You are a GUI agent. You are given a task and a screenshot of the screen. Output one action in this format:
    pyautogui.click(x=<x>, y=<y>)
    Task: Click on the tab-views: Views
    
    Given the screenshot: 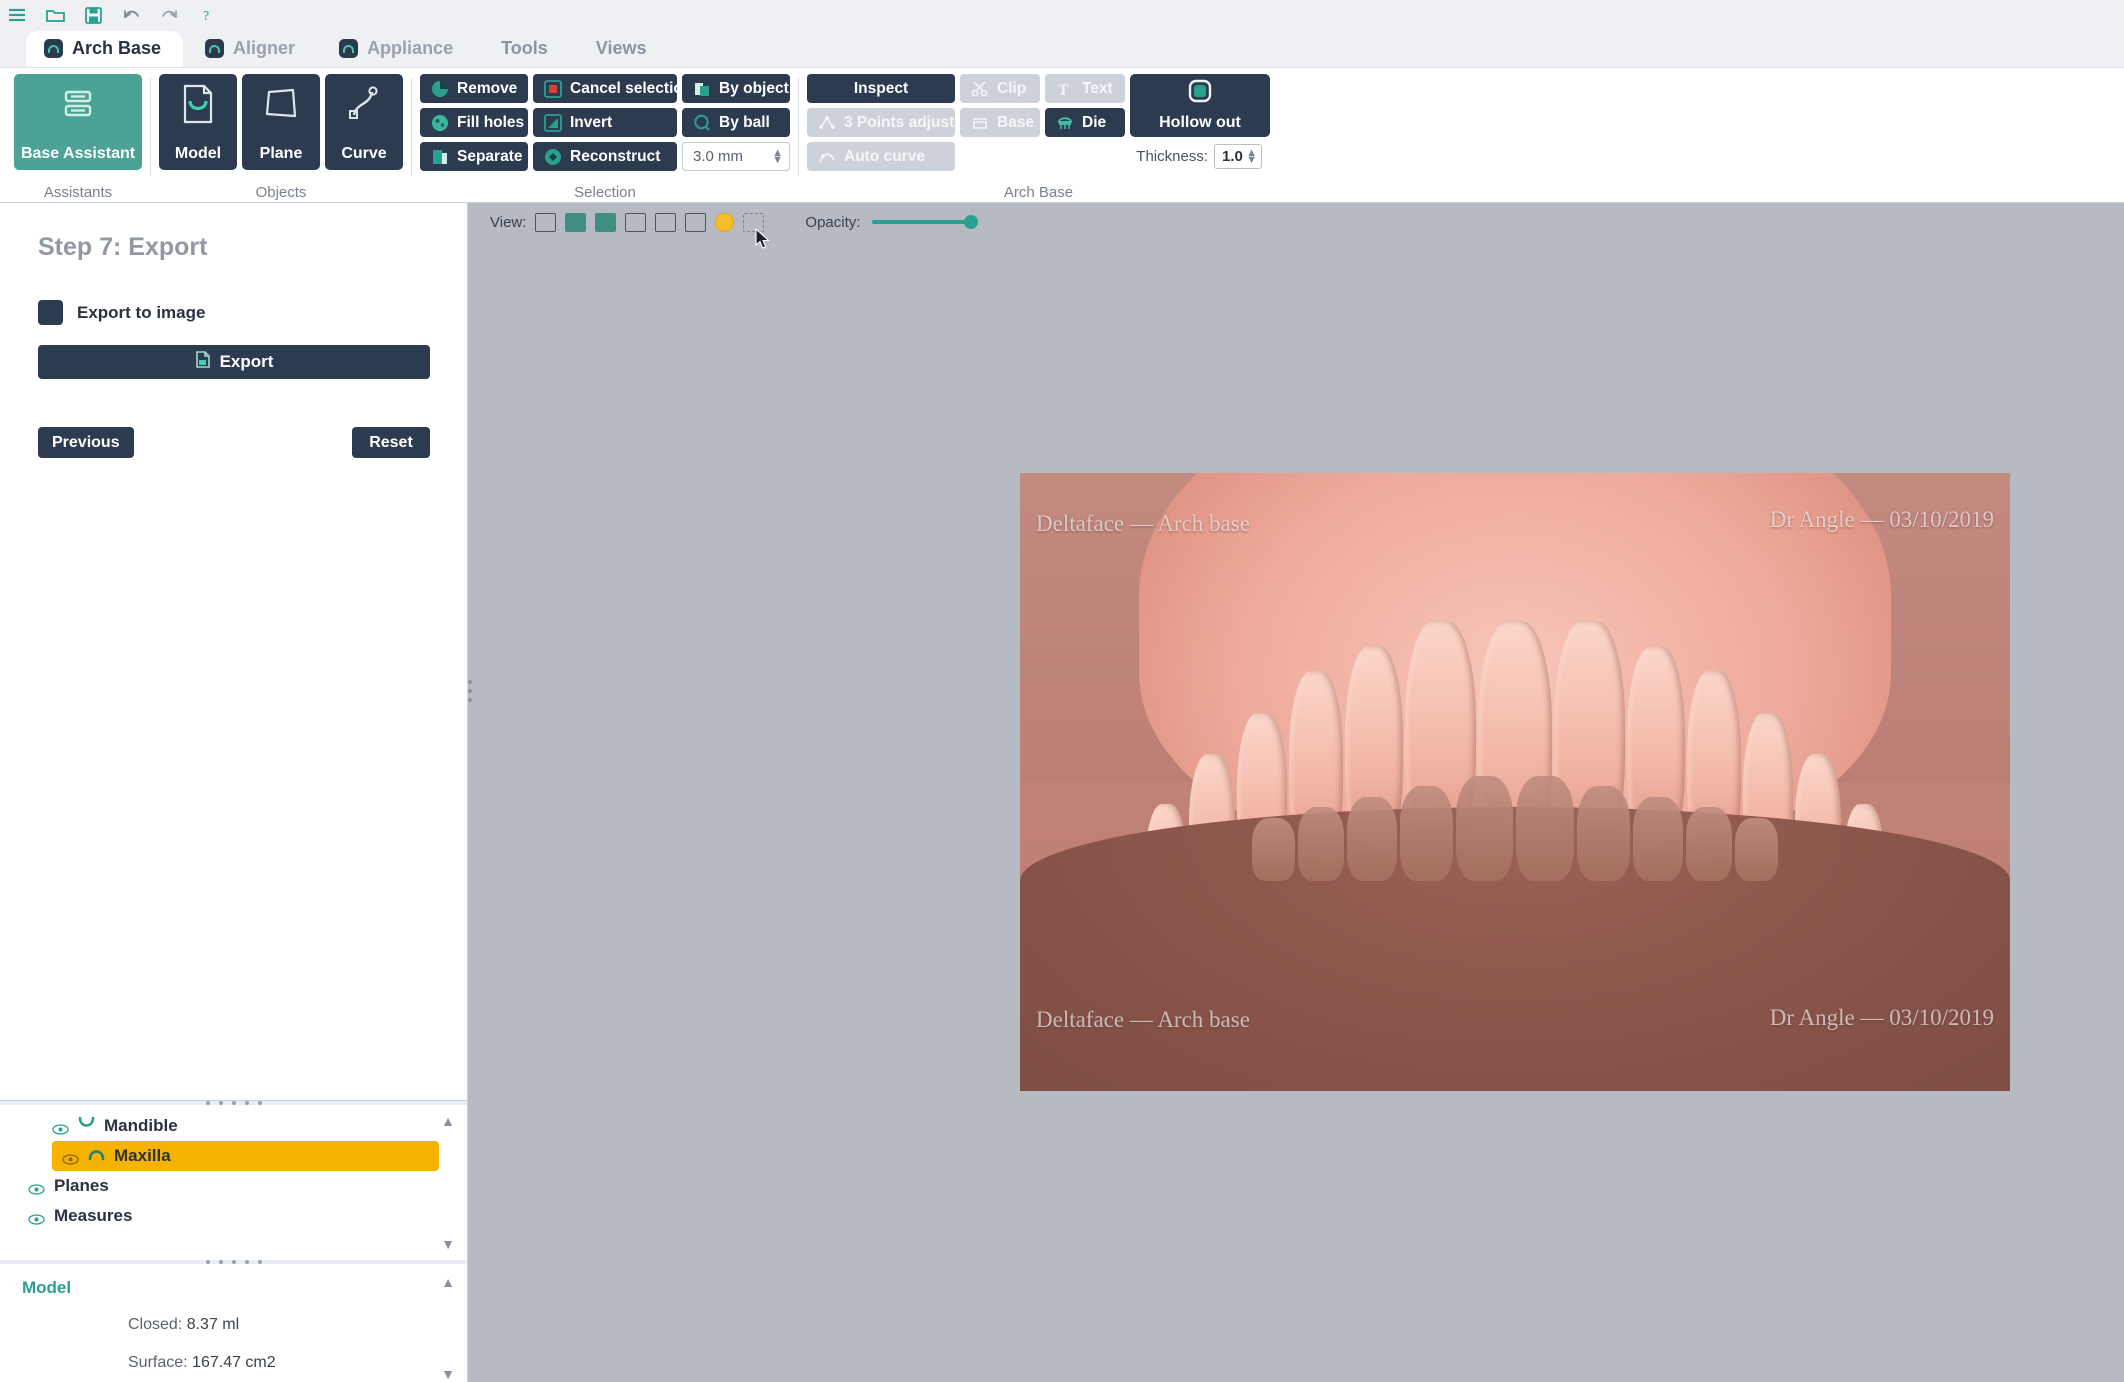 What is the action you would take?
    pyautogui.click(x=621, y=49)
    